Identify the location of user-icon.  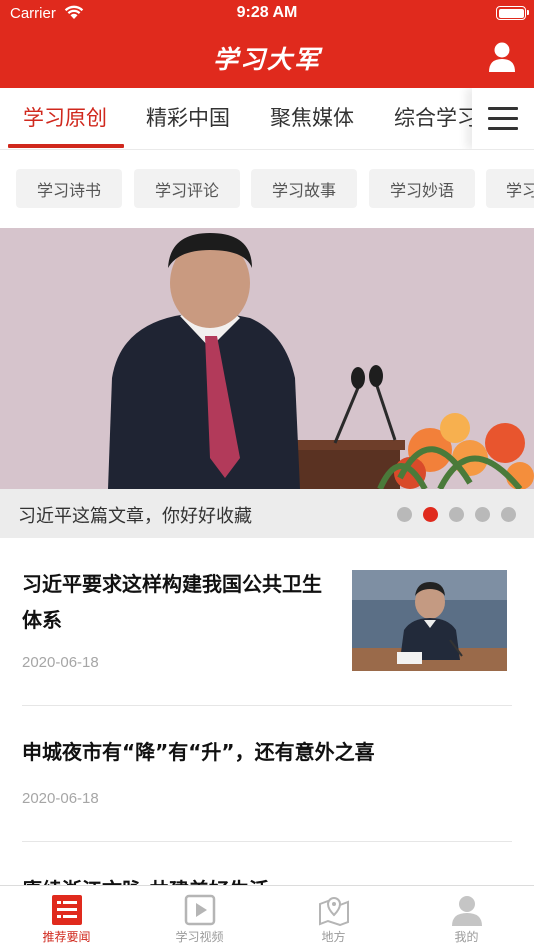
(502, 57).